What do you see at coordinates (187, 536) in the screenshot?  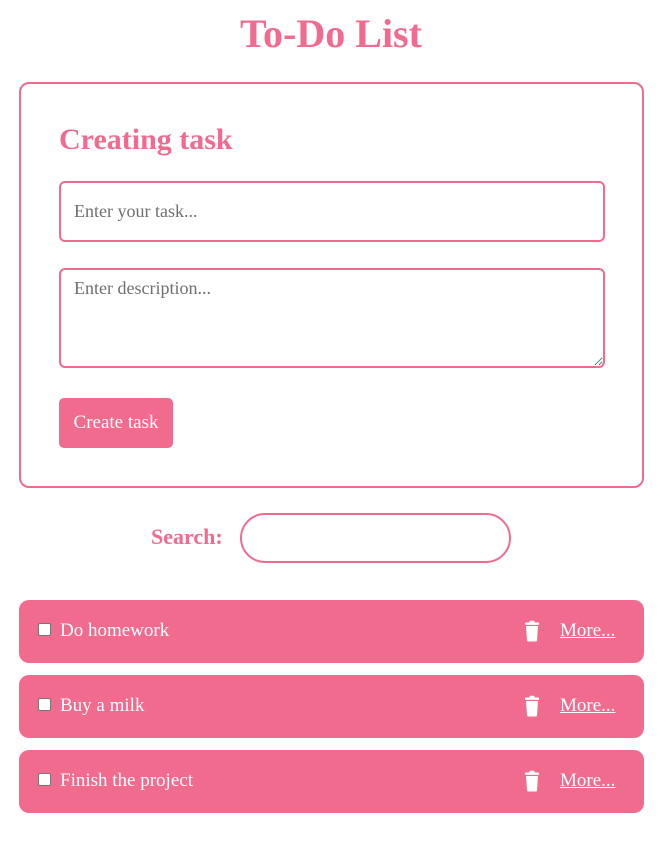 I see `search-label: Search:` at bounding box center [187, 536].